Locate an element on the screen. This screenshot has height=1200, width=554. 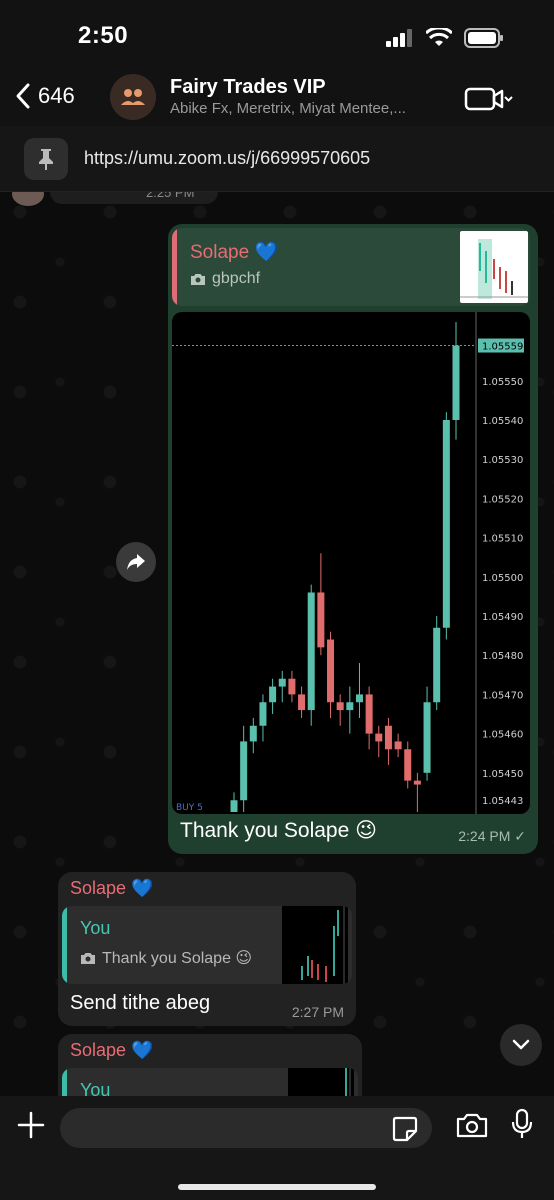
video-call-button is located at coordinates (489, 101).